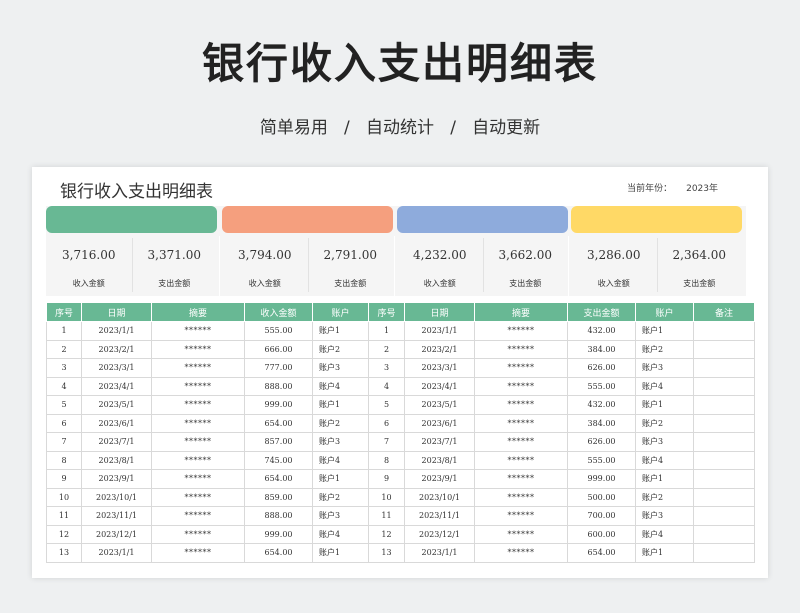  I want to click on table-cell: 859.00, so click(278, 497).